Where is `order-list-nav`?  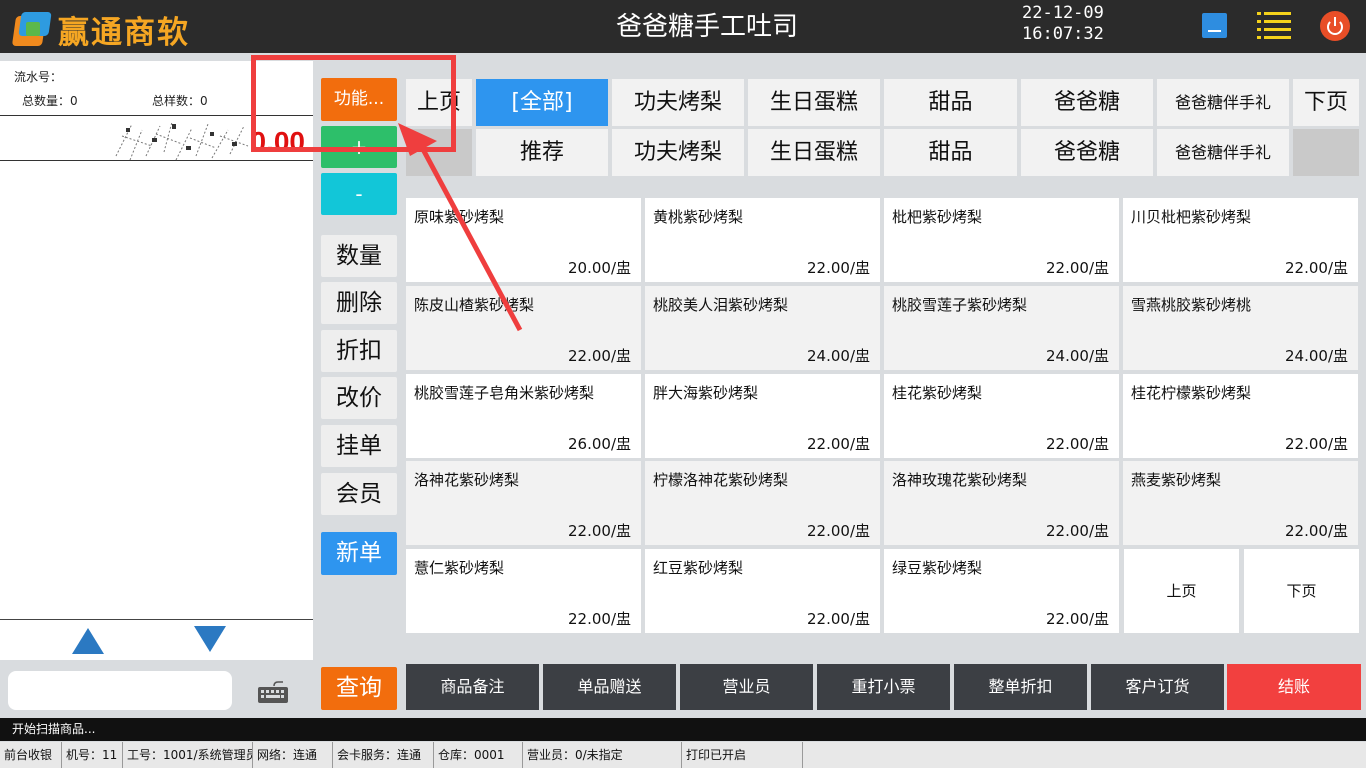 order-list-nav is located at coordinates (156, 639).